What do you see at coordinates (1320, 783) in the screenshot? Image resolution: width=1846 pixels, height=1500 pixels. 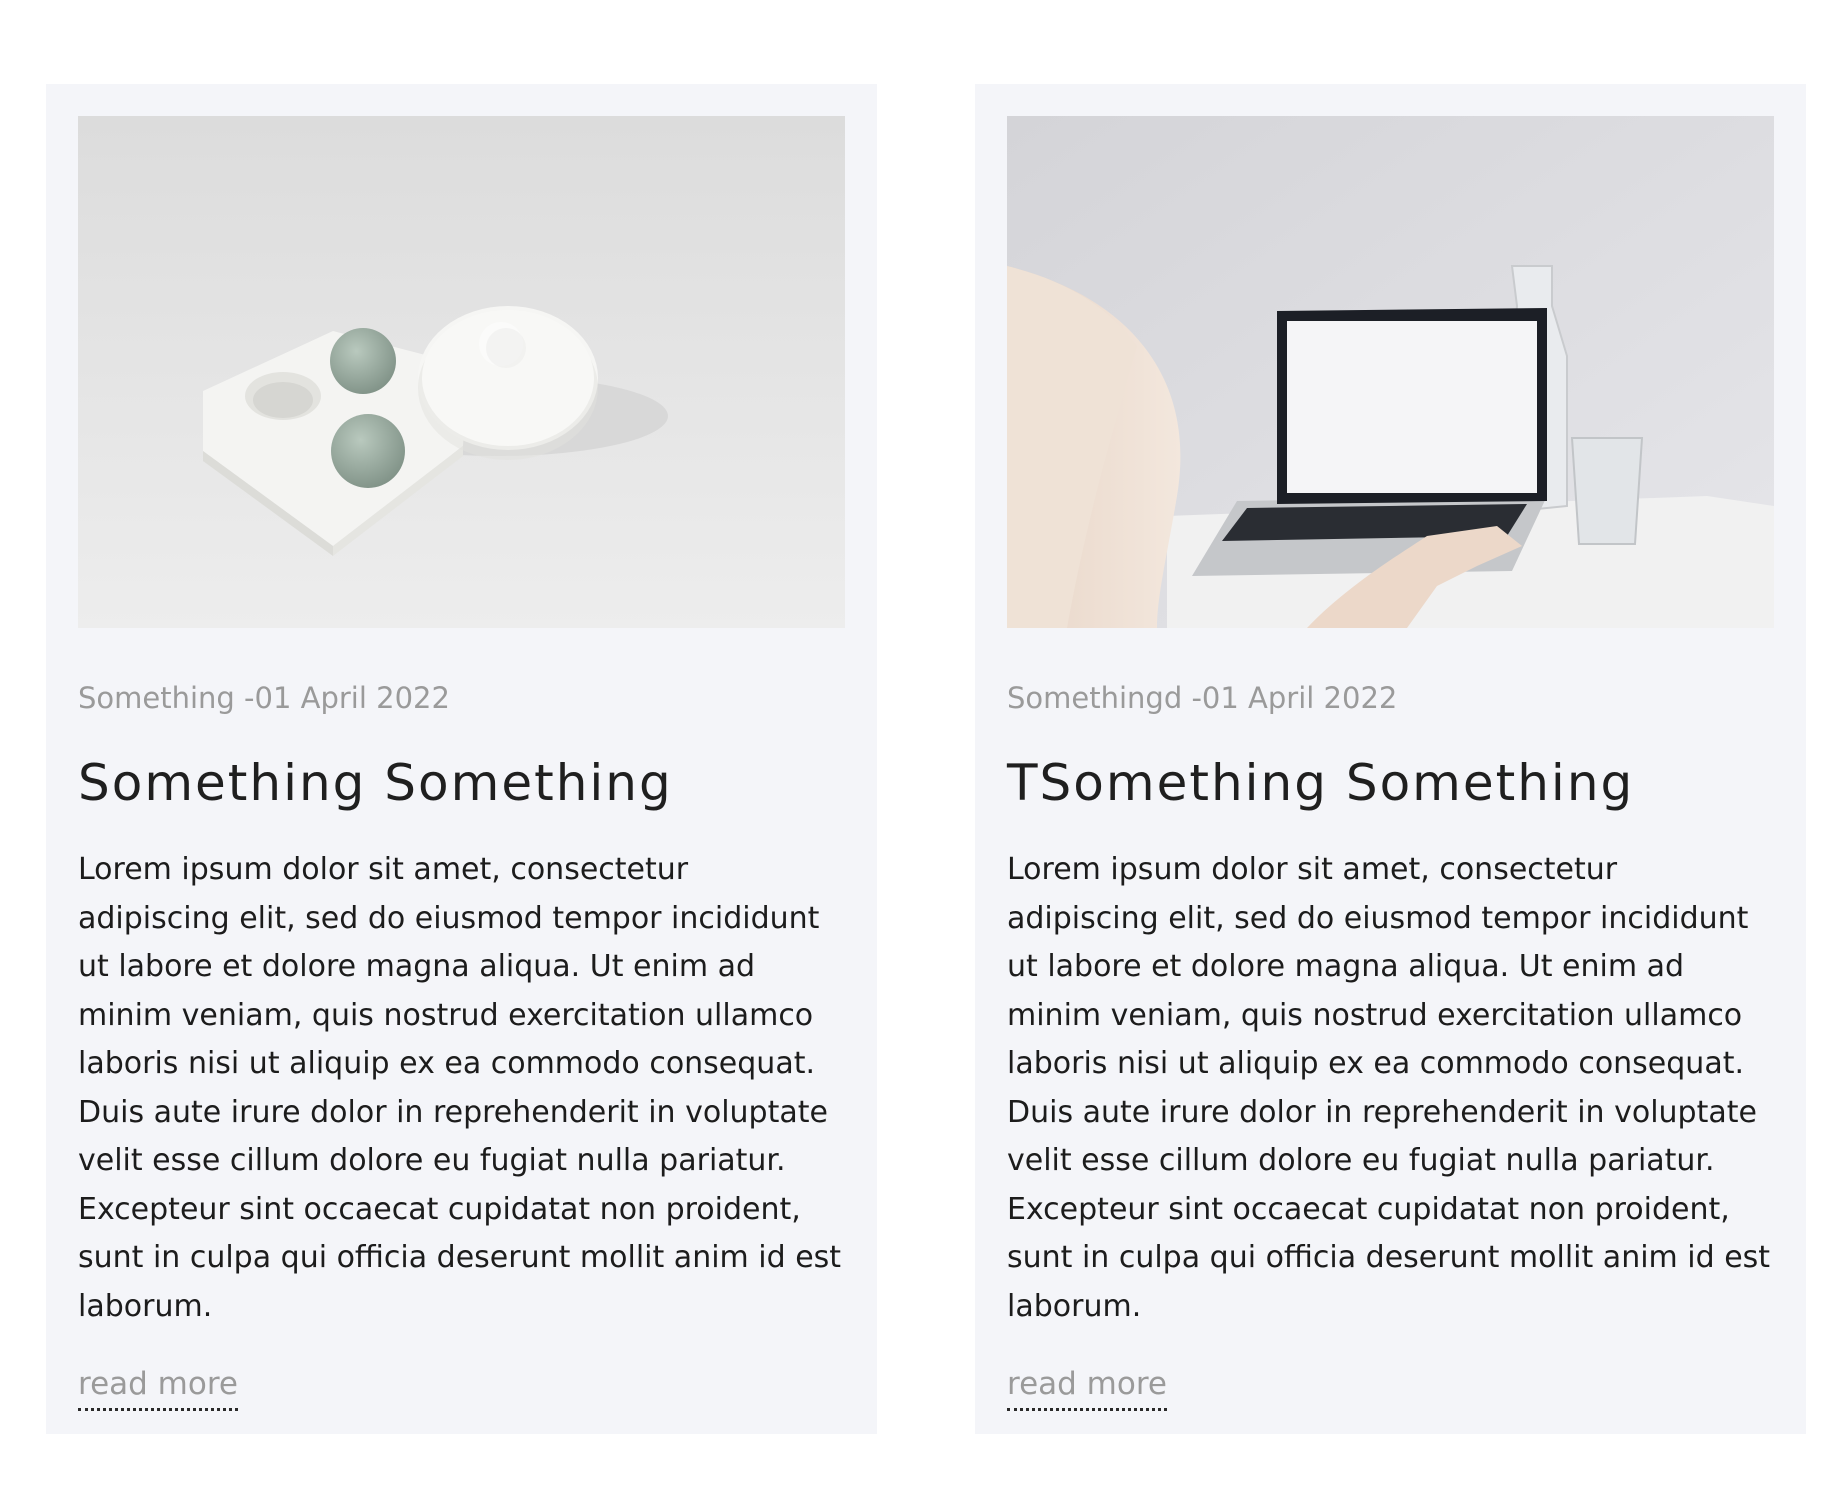 I see `post-title: TSomething Something` at bounding box center [1320, 783].